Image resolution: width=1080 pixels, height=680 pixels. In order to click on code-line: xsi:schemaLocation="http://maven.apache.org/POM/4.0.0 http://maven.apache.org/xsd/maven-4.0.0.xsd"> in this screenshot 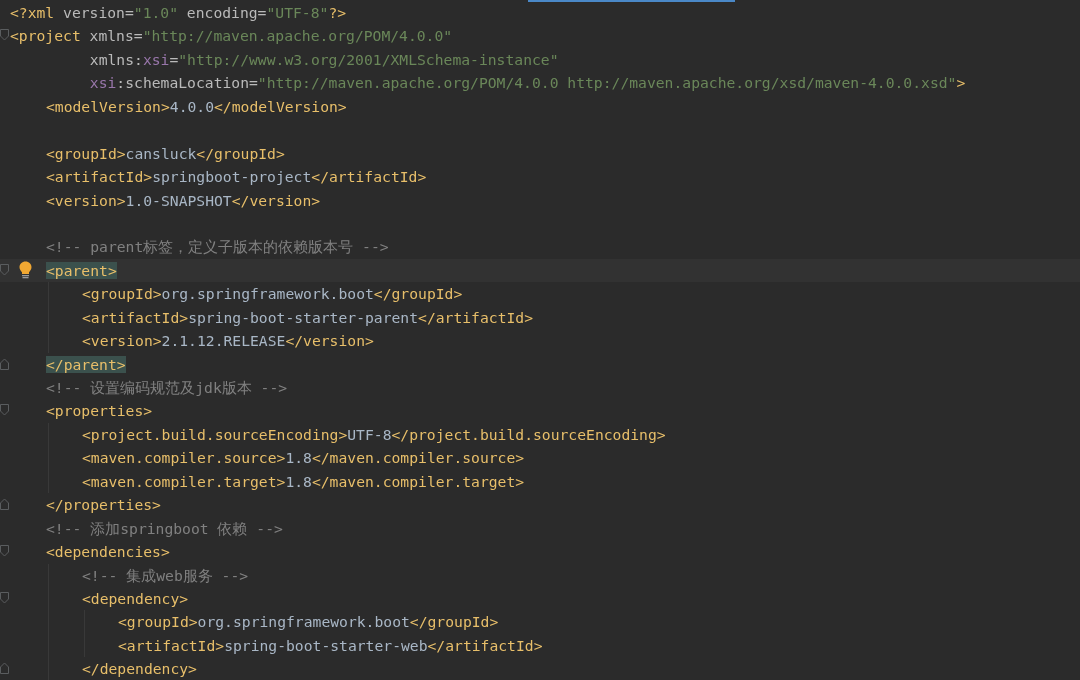, I will do `click(527, 83)`.